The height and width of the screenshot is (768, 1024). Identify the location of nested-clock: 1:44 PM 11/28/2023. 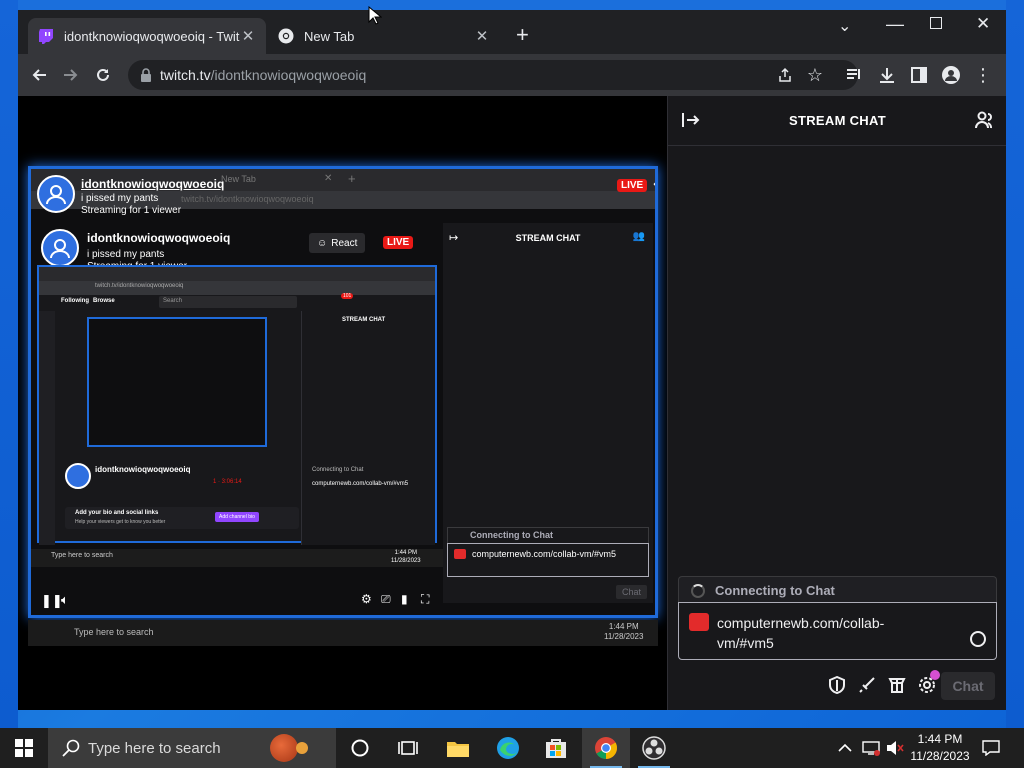
(406, 557).